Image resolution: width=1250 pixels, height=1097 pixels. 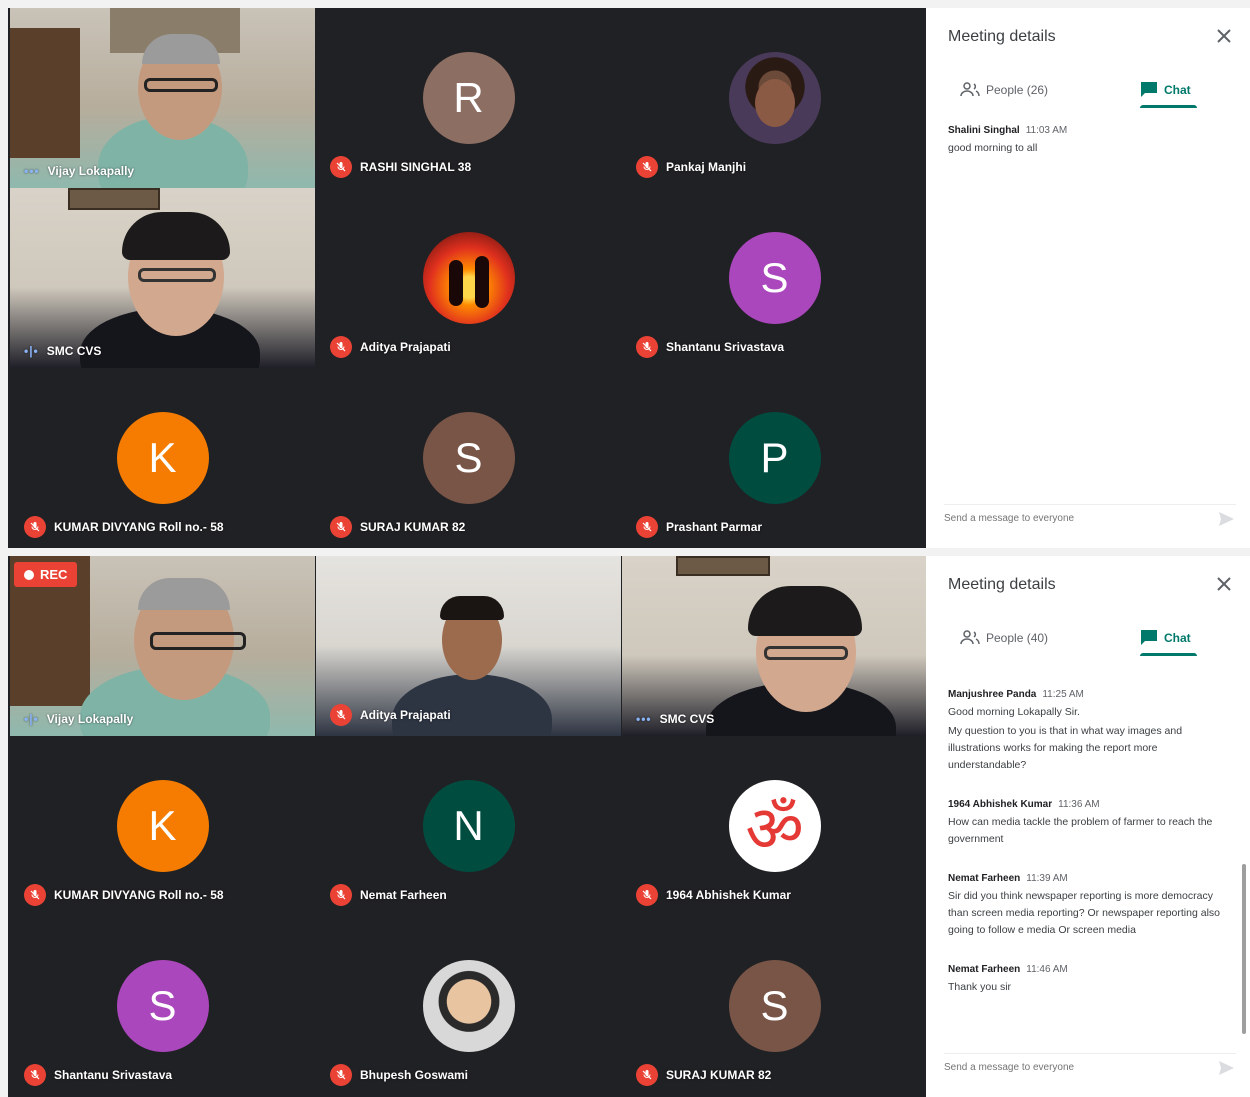 I want to click on participant-nameplate: 1964 Abhishek Kumar, so click(x=713, y=895).